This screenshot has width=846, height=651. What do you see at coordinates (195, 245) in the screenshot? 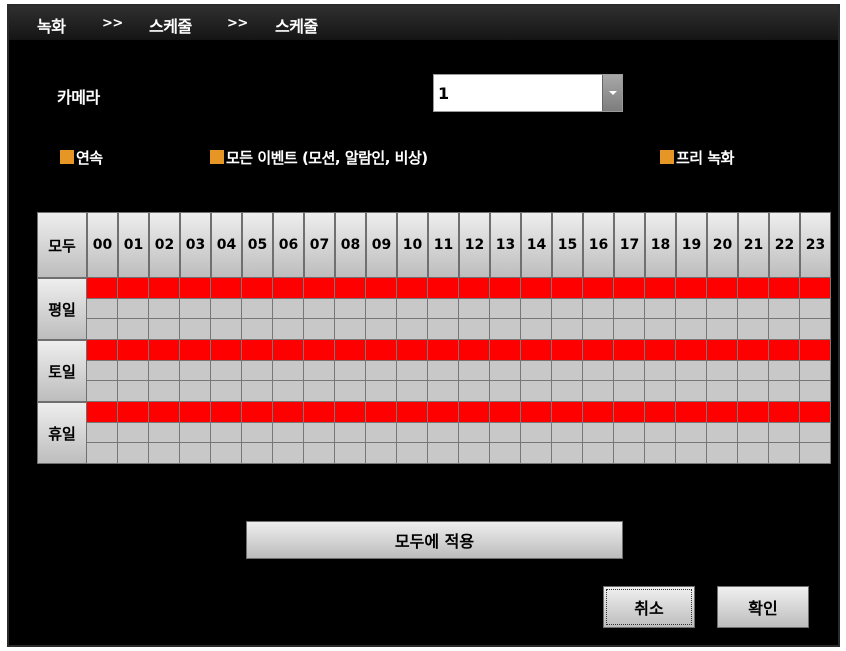
I see `hour-button-03: 03` at bounding box center [195, 245].